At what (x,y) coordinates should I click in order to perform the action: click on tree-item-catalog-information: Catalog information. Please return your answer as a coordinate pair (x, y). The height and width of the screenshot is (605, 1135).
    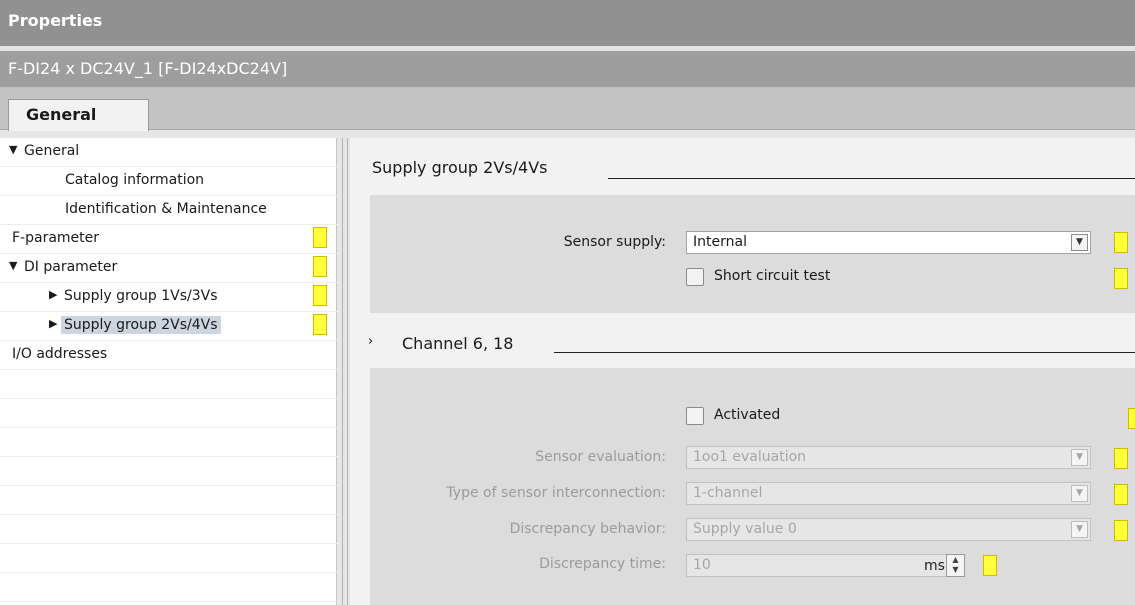
    Looking at the image, I should click on (168, 181).